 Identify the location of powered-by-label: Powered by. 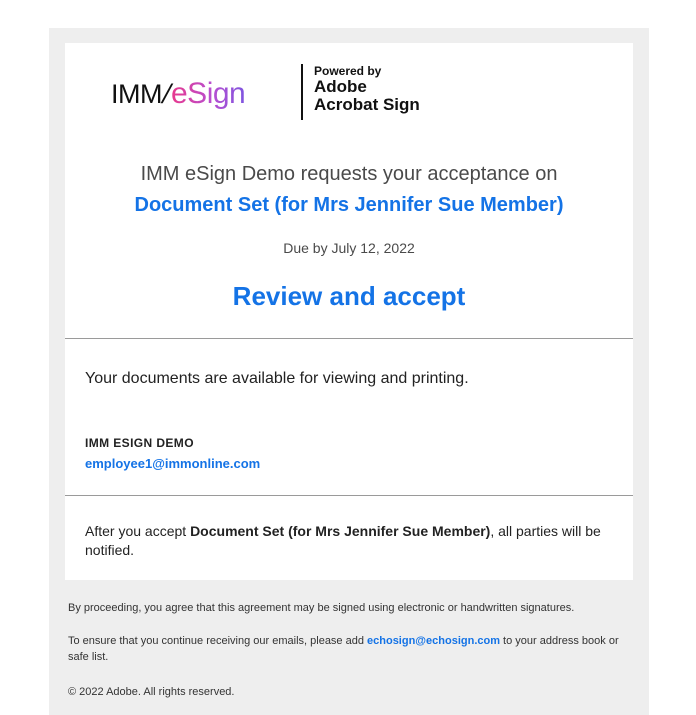
(348, 71).